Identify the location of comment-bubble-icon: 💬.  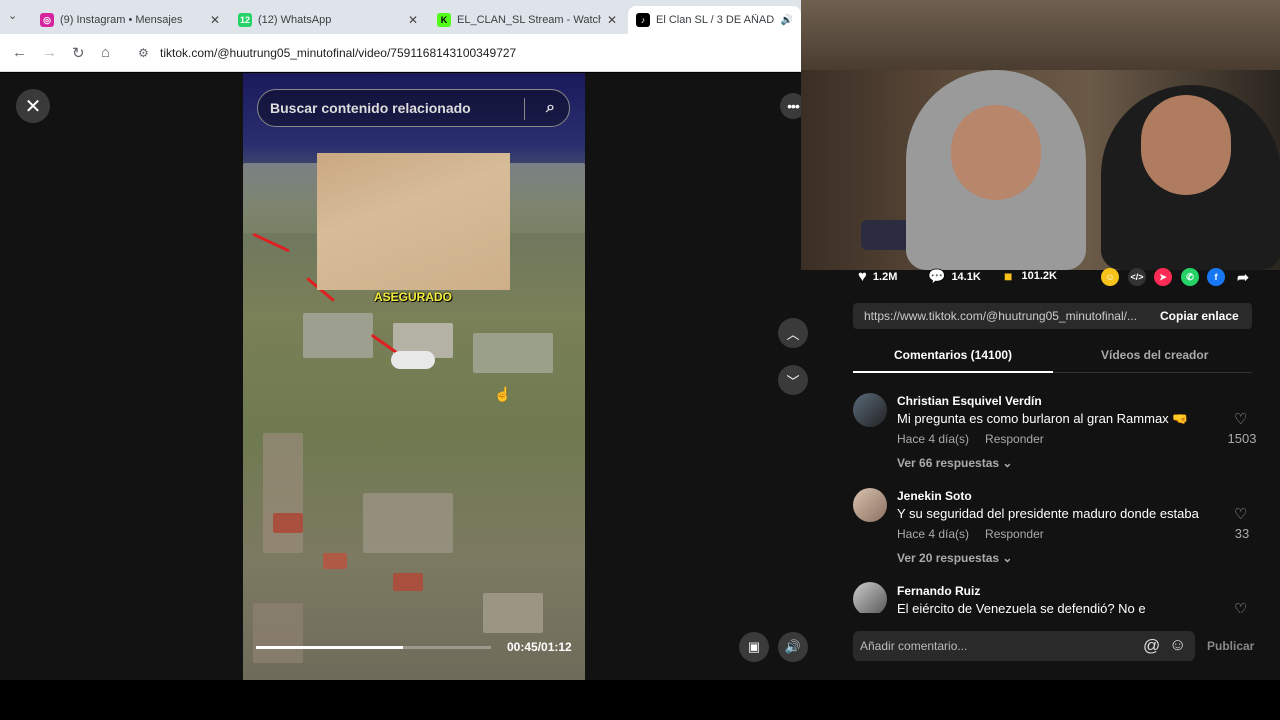
(937, 276).